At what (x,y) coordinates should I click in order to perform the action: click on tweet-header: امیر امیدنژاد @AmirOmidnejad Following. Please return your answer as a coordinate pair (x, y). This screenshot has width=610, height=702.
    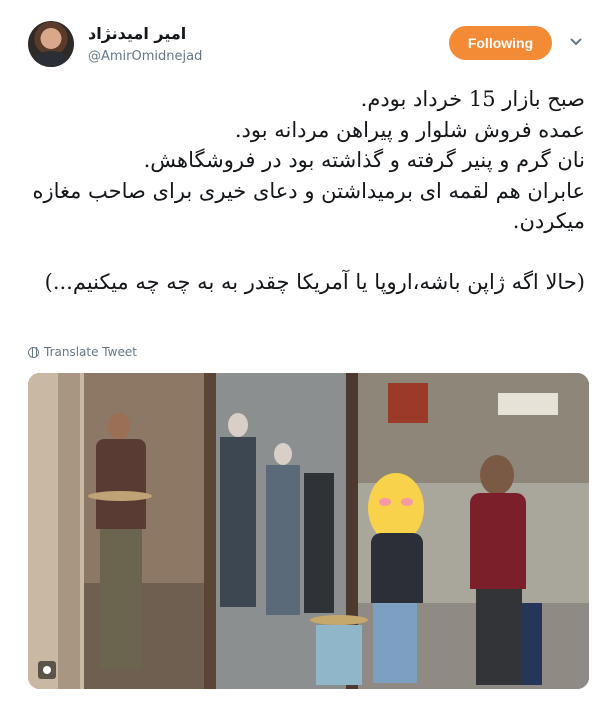
    Looking at the image, I should click on (305, 40).